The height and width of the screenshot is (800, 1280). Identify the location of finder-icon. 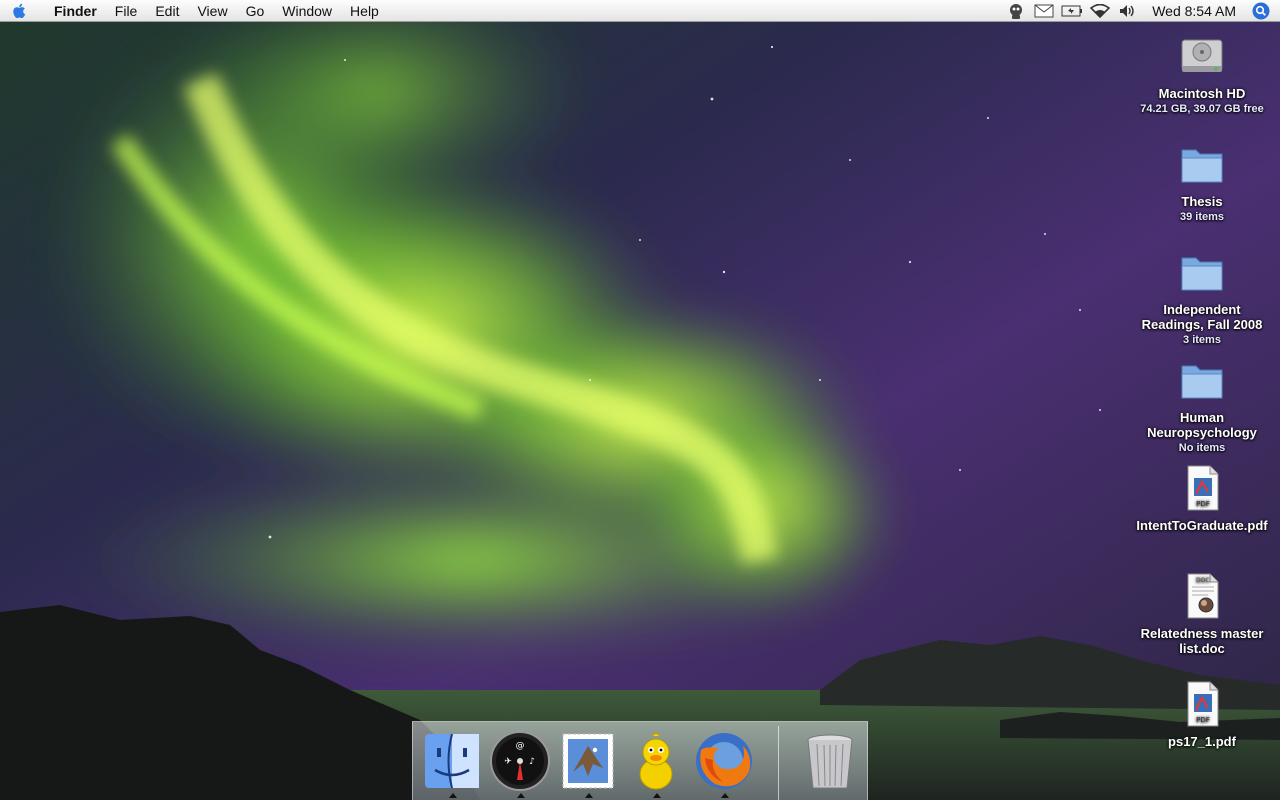
(452, 761).